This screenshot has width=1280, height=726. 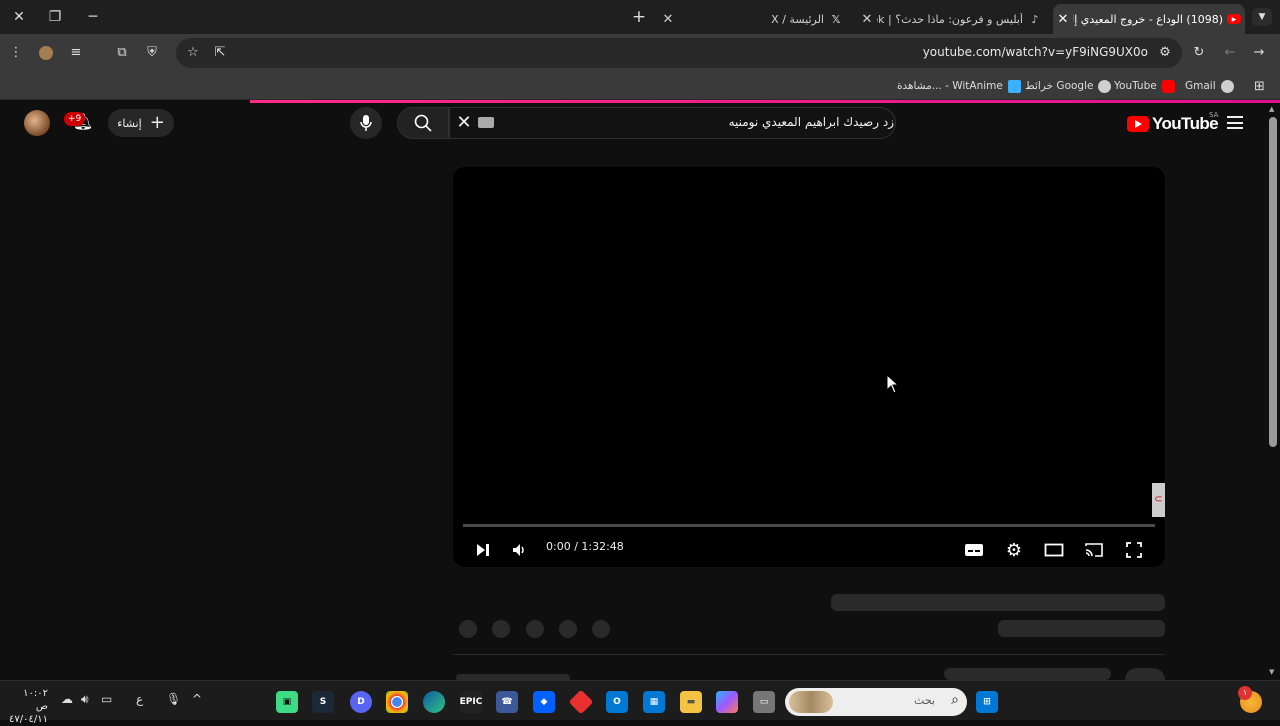 I want to click on install-icon: ⇱, so click(x=220, y=52).